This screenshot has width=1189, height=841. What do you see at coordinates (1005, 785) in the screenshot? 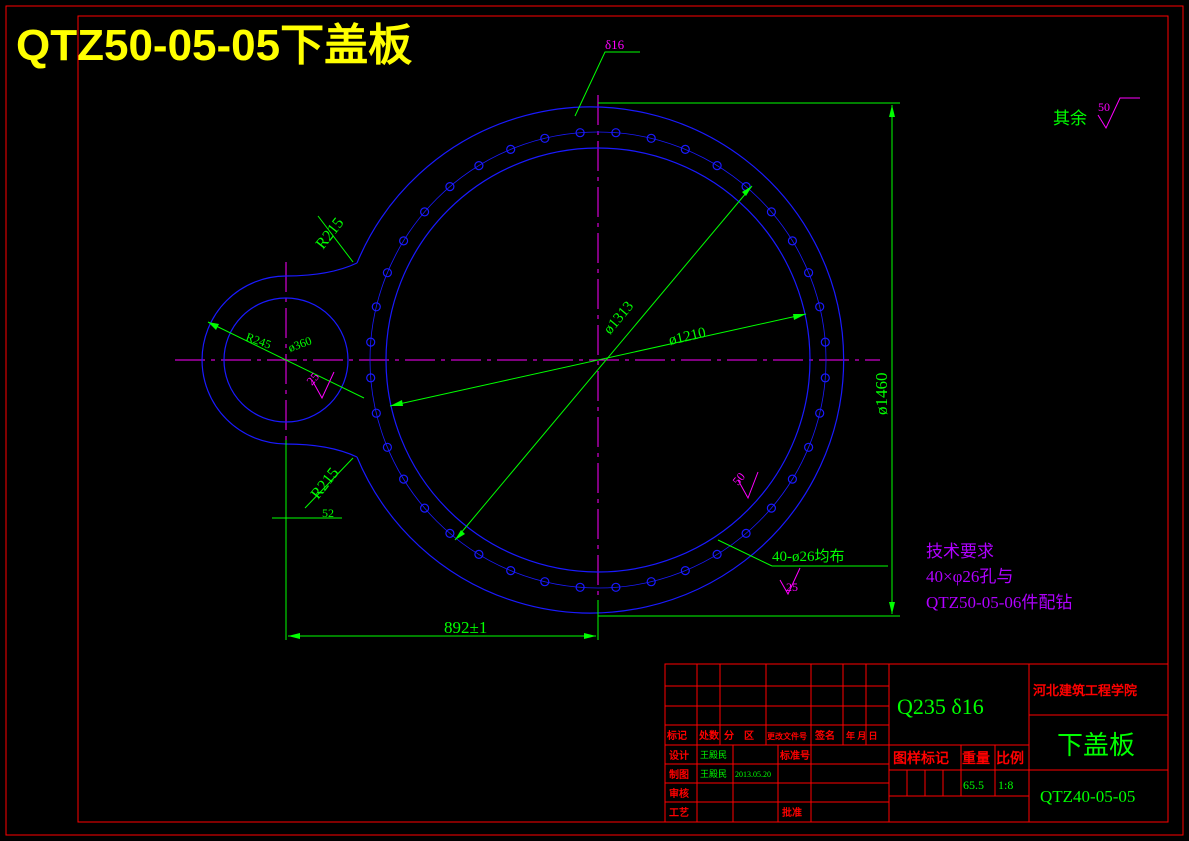
I see `tb-scale-value: 1:8` at bounding box center [1005, 785].